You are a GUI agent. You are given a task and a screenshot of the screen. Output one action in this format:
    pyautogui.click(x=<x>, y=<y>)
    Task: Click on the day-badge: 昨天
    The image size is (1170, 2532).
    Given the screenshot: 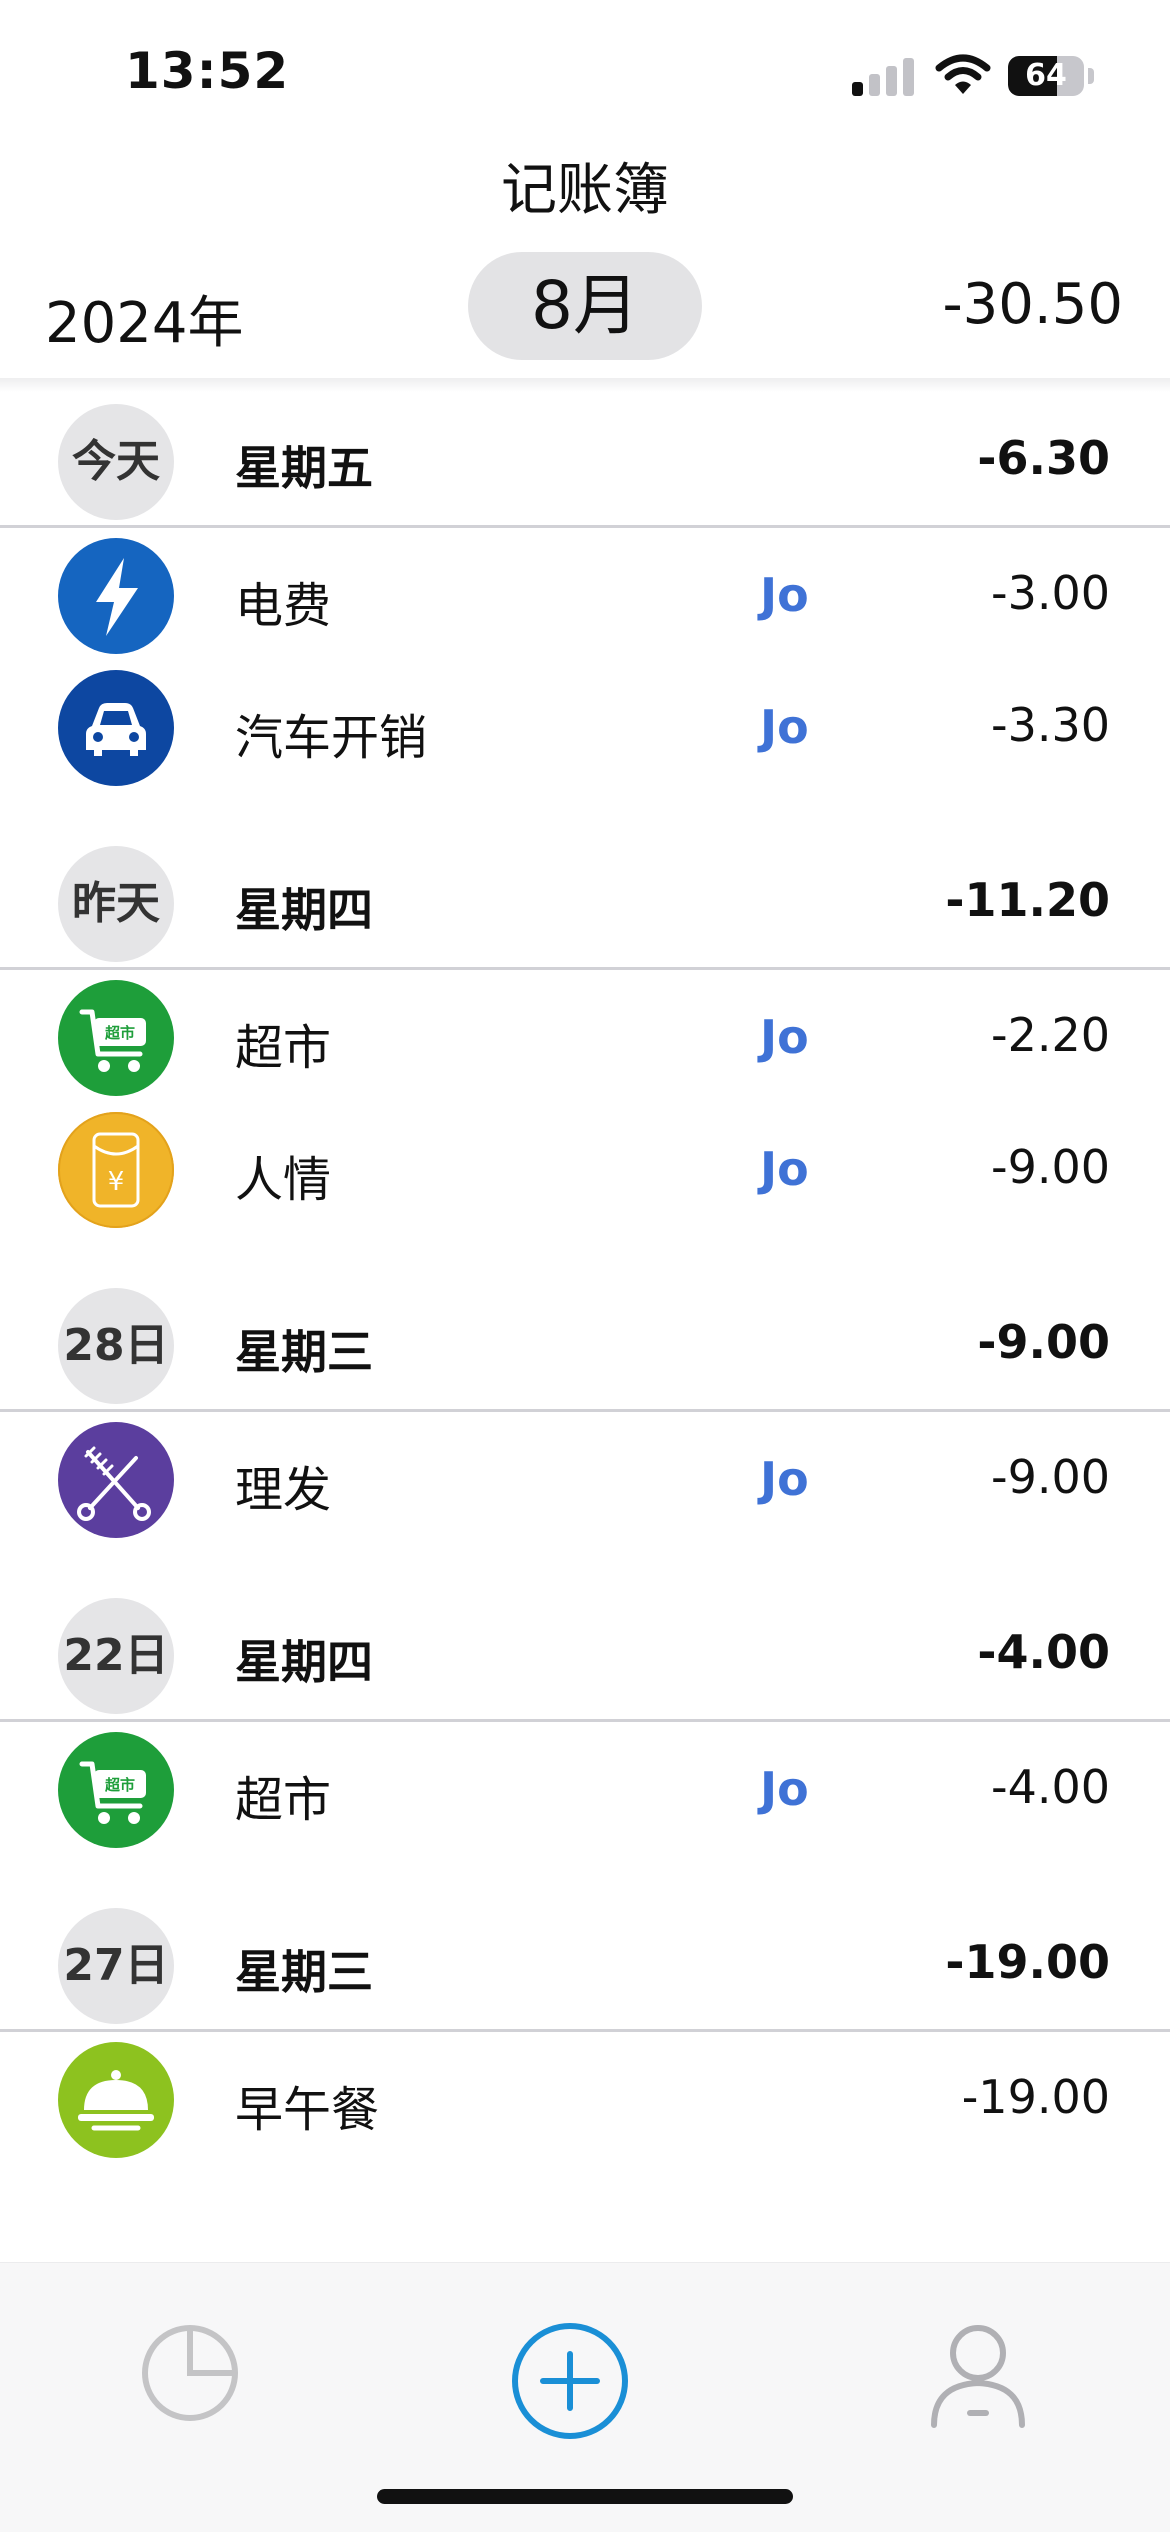 What is the action you would take?
    pyautogui.click(x=116, y=904)
    